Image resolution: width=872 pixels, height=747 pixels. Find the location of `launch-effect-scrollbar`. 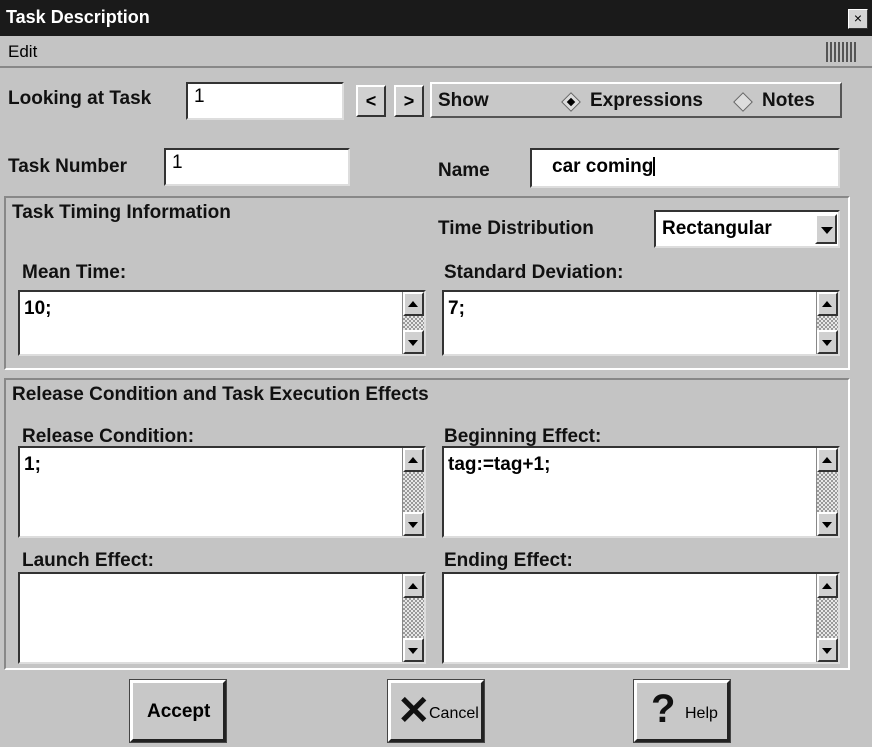

launch-effect-scrollbar is located at coordinates (413, 618).